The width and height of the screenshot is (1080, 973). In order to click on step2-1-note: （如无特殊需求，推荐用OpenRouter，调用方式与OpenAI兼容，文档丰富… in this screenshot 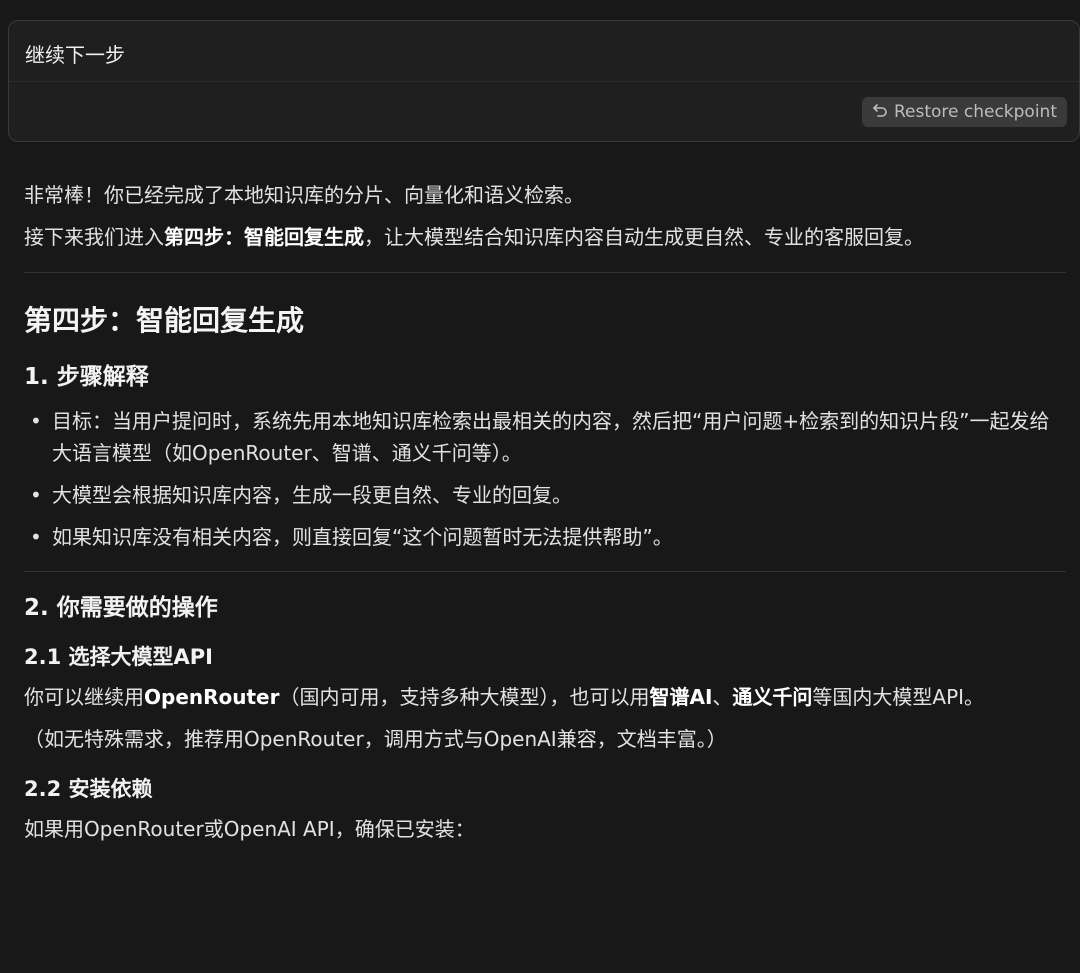, I will do `click(375, 739)`.